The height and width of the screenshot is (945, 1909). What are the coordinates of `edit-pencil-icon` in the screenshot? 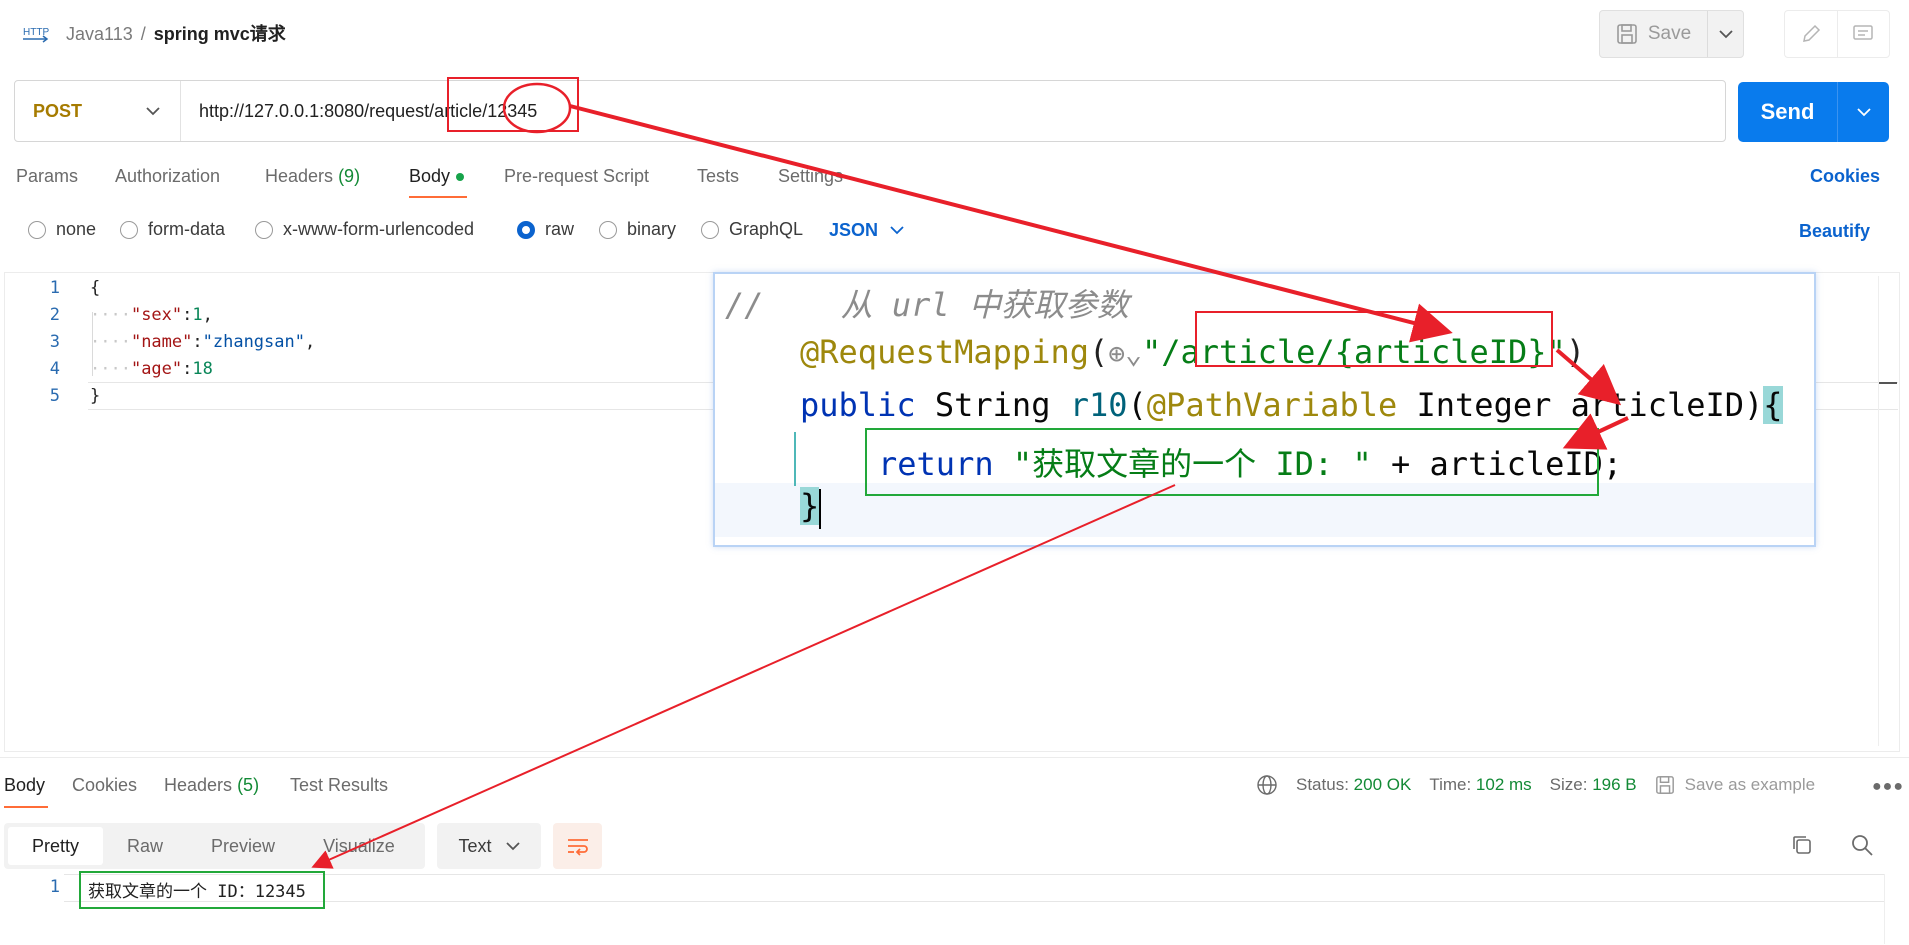 It's located at (1811, 34).